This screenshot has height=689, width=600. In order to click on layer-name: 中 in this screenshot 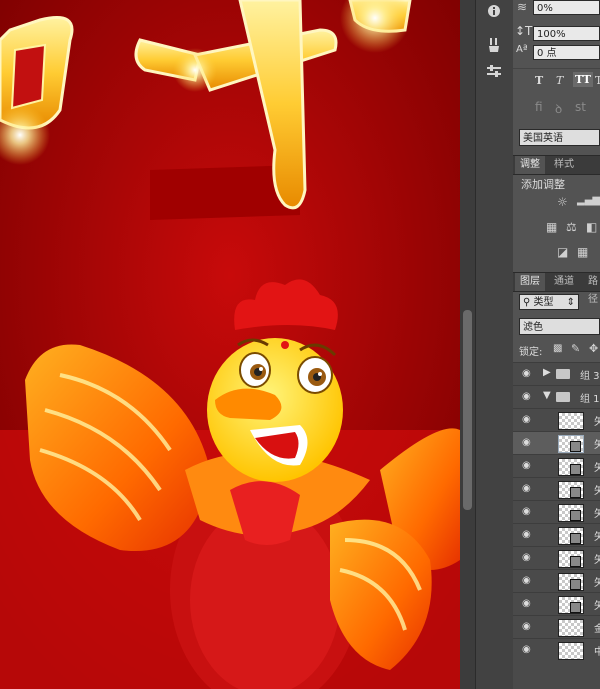, I will do `click(597, 650)`.